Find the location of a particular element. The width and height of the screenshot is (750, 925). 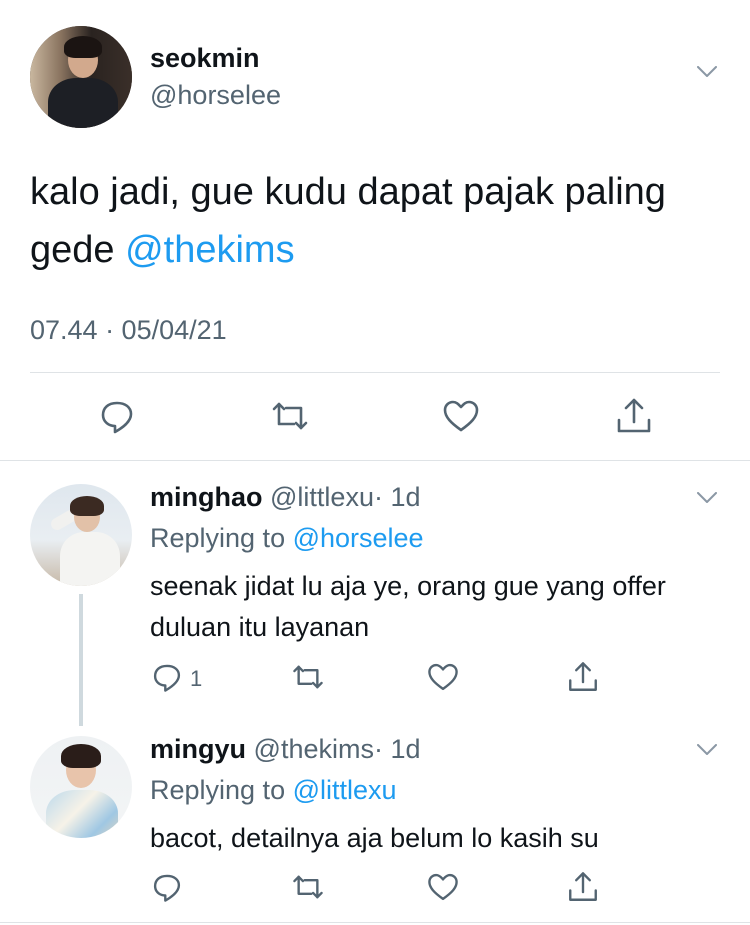

reply-author-handle: @thekims is located at coordinates (314, 749).